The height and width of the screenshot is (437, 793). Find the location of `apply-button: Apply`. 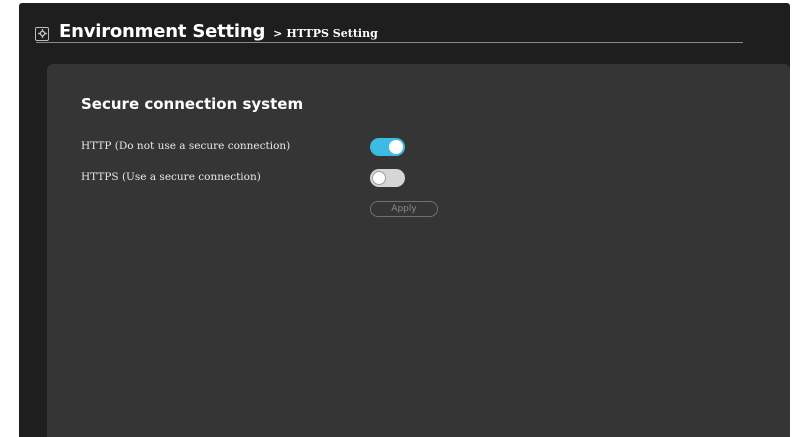

apply-button: Apply is located at coordinates (404, 209).